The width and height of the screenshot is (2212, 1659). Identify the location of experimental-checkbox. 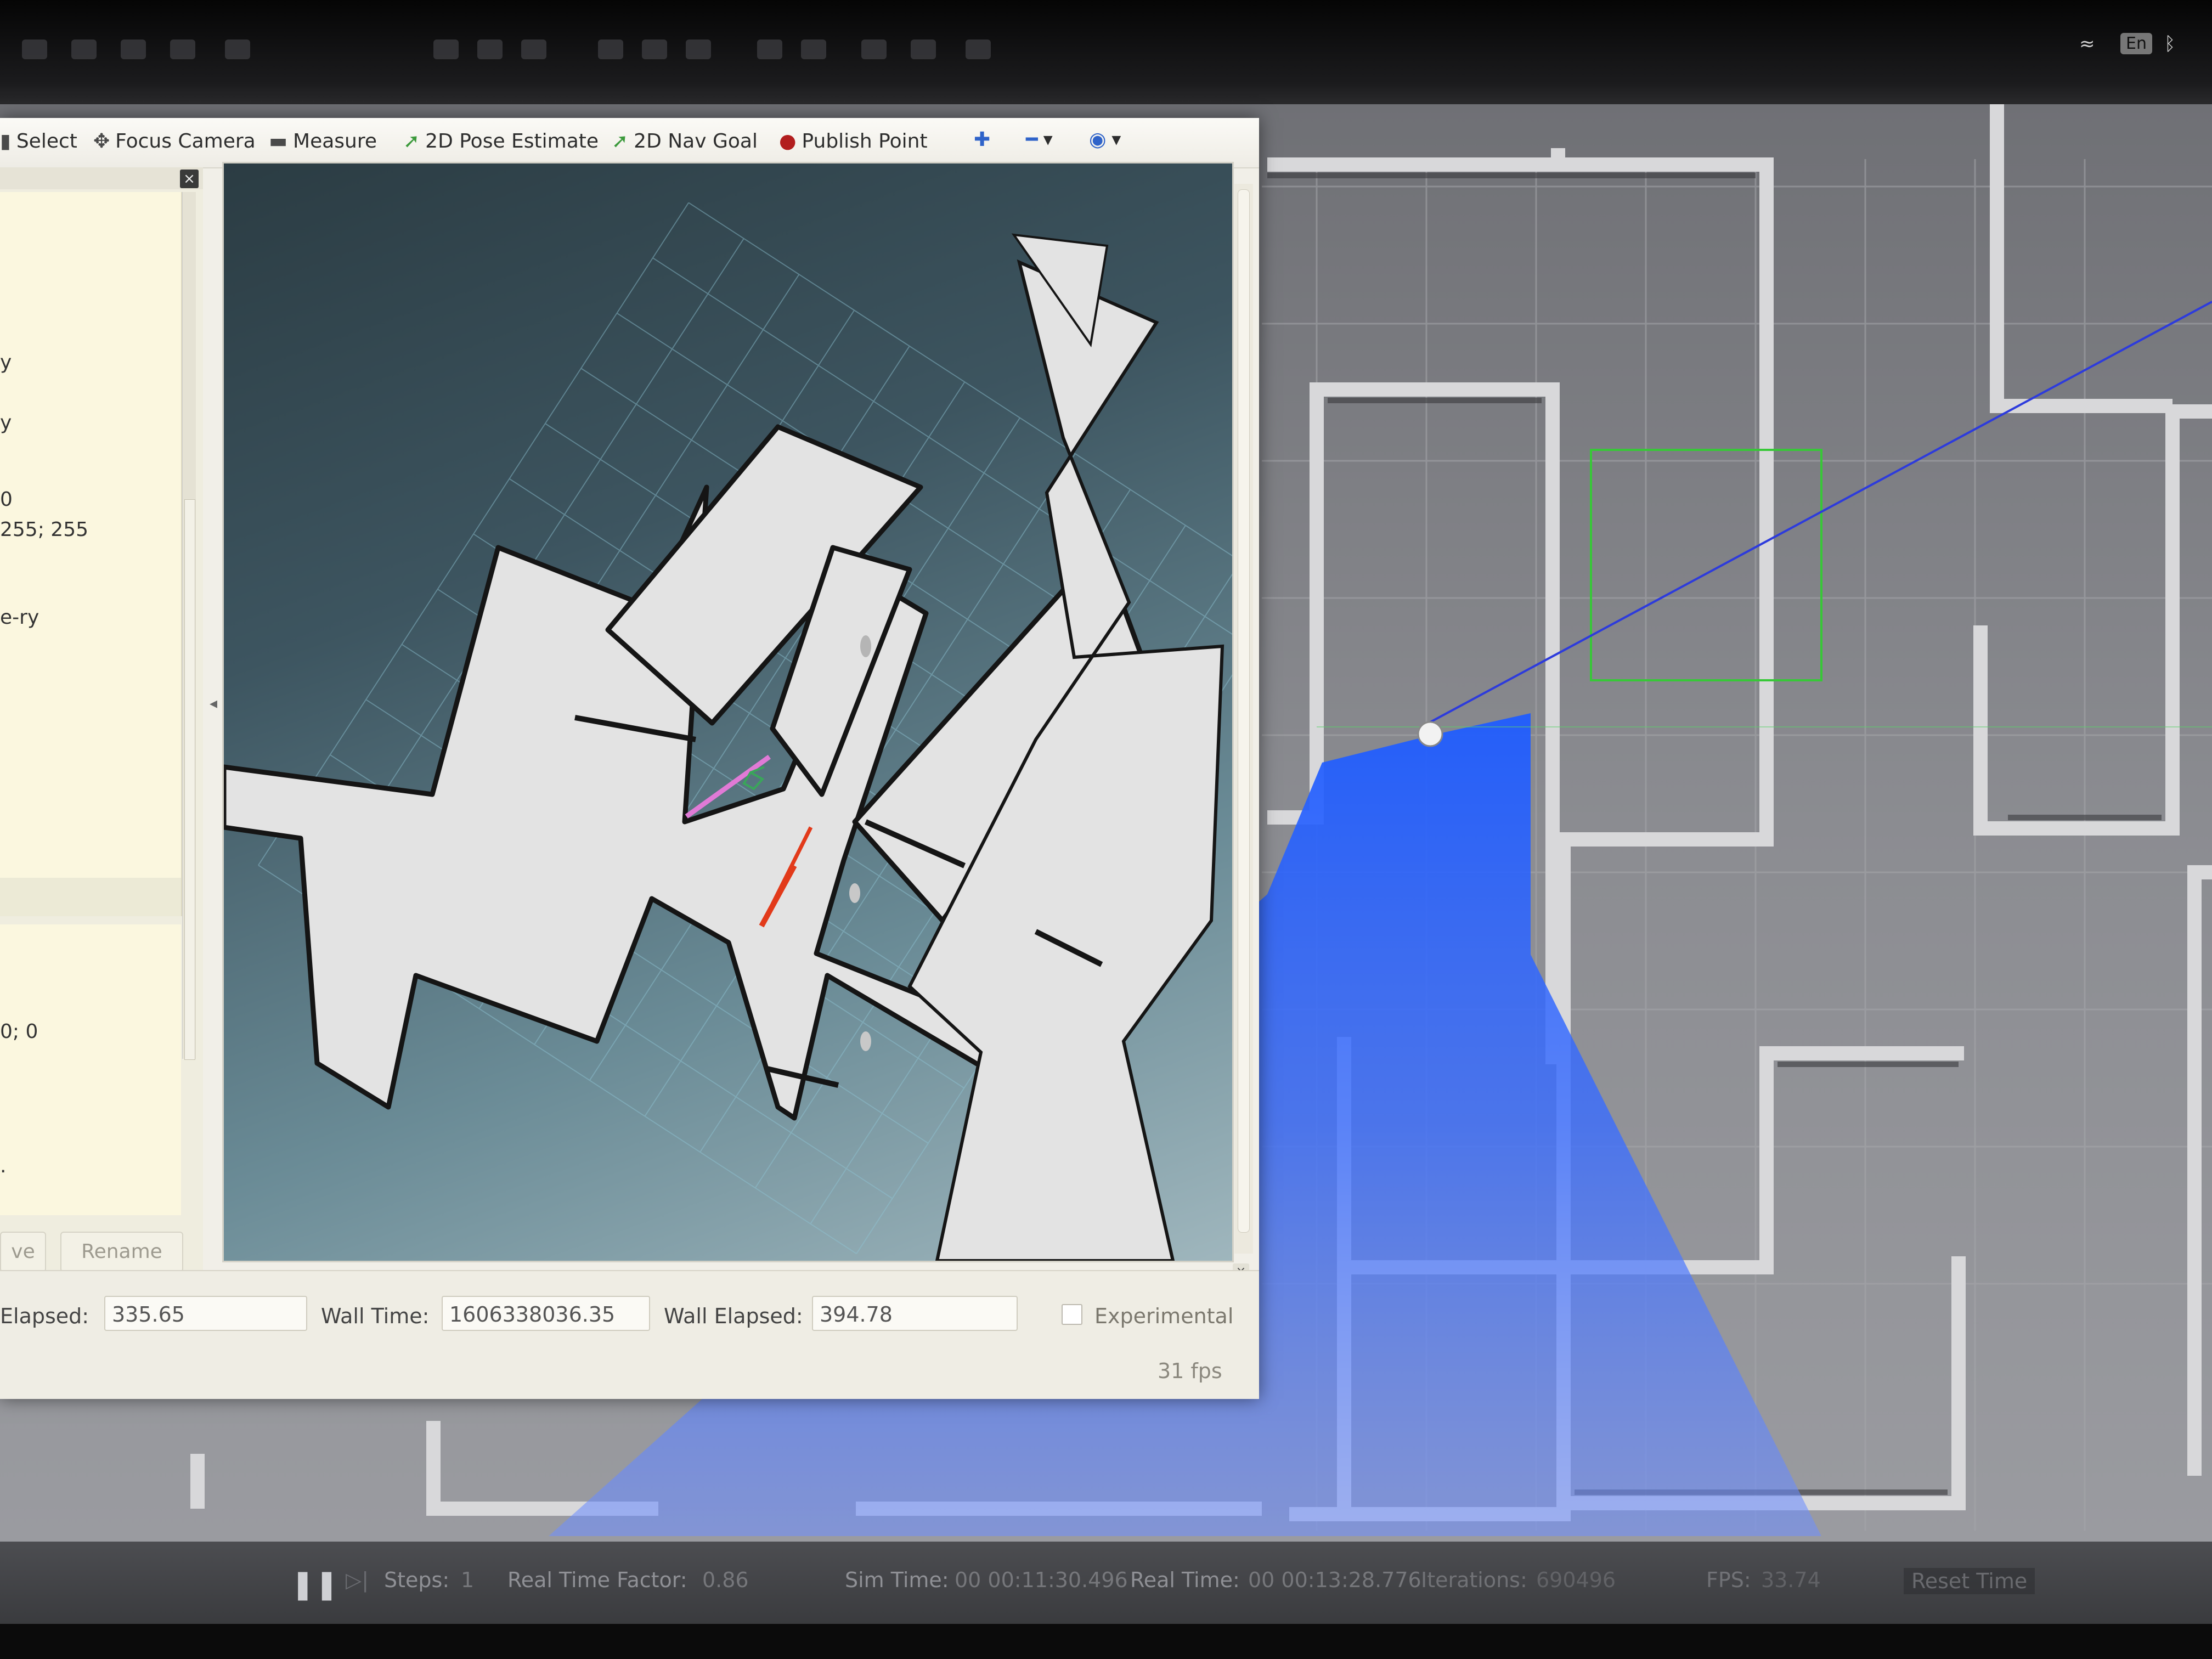
(1072, 1314).